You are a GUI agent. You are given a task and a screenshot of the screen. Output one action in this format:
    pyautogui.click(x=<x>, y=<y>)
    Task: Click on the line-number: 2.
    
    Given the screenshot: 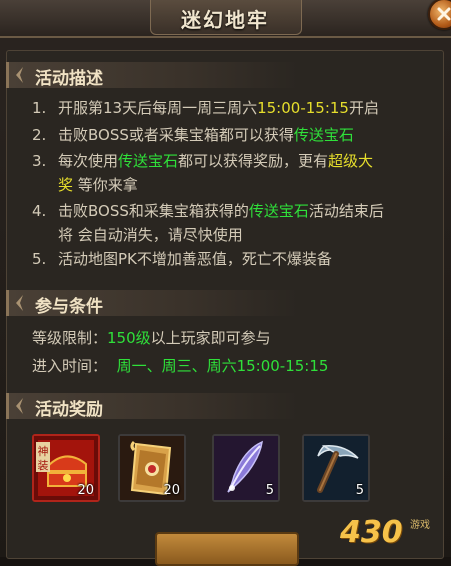 What is the action you would take?
    pyautogui.click(x=39, y=135)
    